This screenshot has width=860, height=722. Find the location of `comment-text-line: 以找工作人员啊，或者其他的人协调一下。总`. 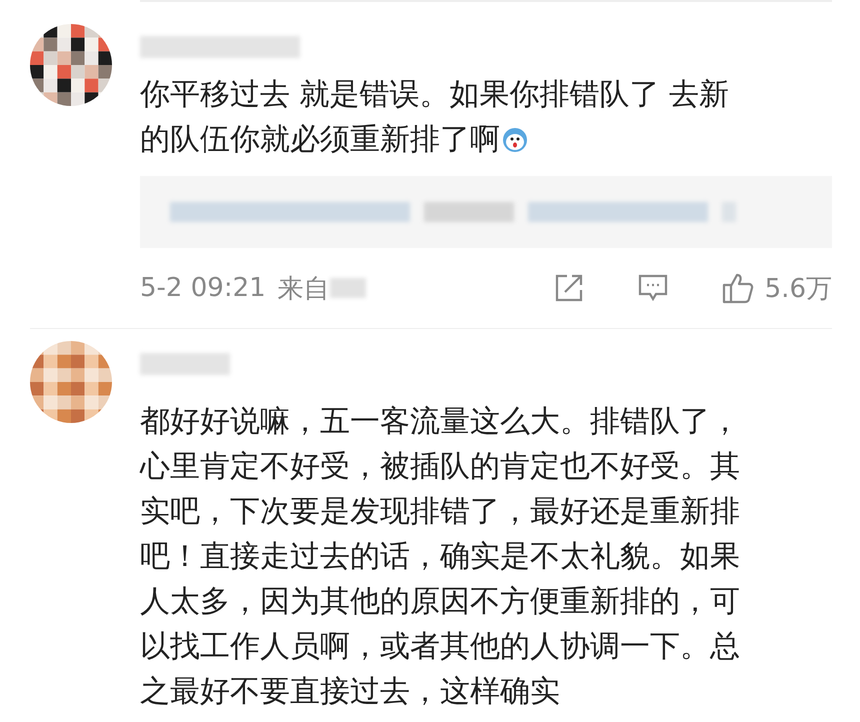

comment-text-line: 以找工作人员啊，或者其他的人协调一下。总 is located at coordinates (440, 647).